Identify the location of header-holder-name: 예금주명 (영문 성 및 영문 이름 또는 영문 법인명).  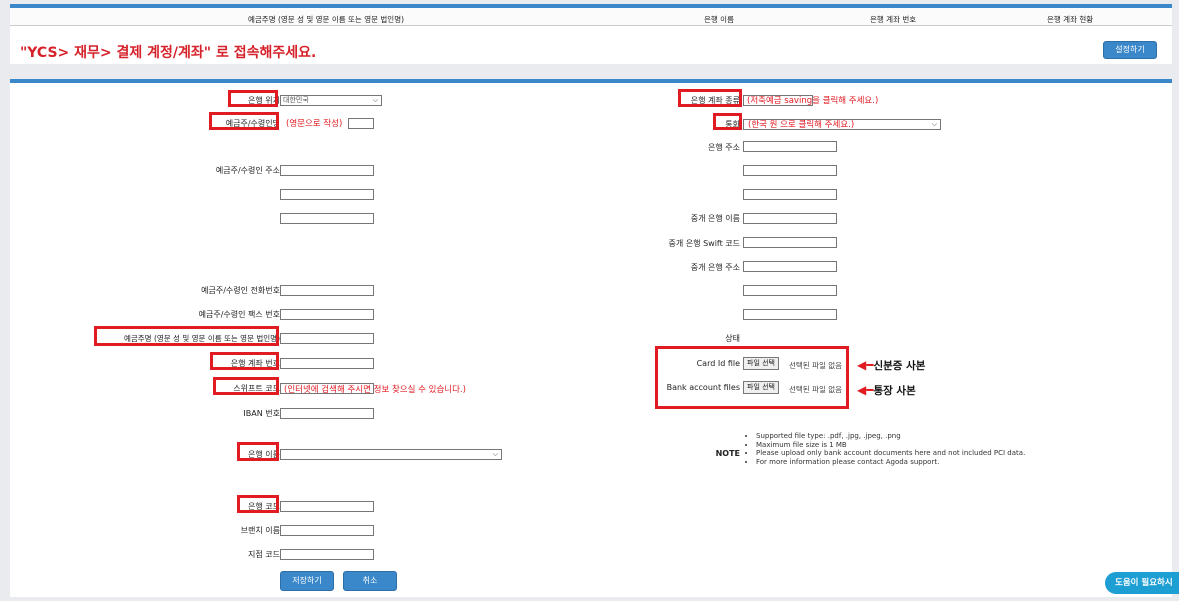
(326, 19).